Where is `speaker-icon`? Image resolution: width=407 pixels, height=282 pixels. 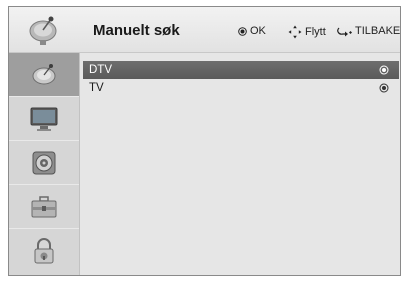 speaker-icon is located at coordinates (44, 162).